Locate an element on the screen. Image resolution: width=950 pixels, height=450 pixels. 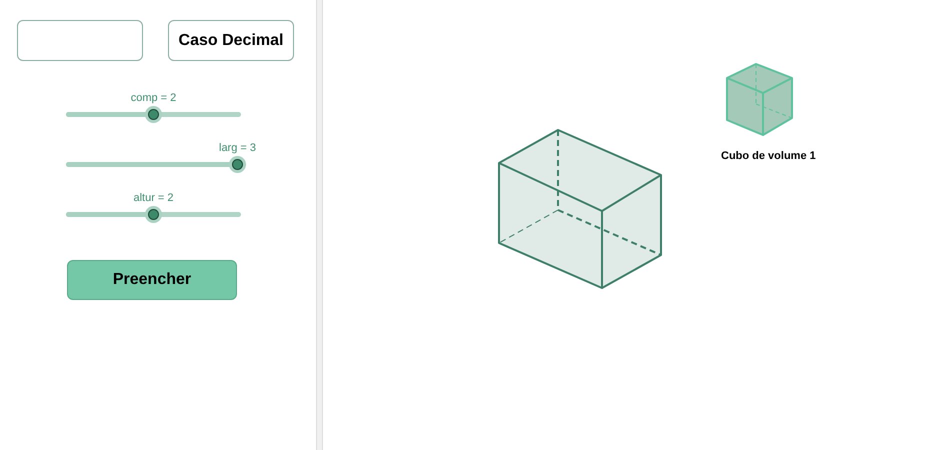
slider-label: larg = 3 is located at coordinates (237, 148).